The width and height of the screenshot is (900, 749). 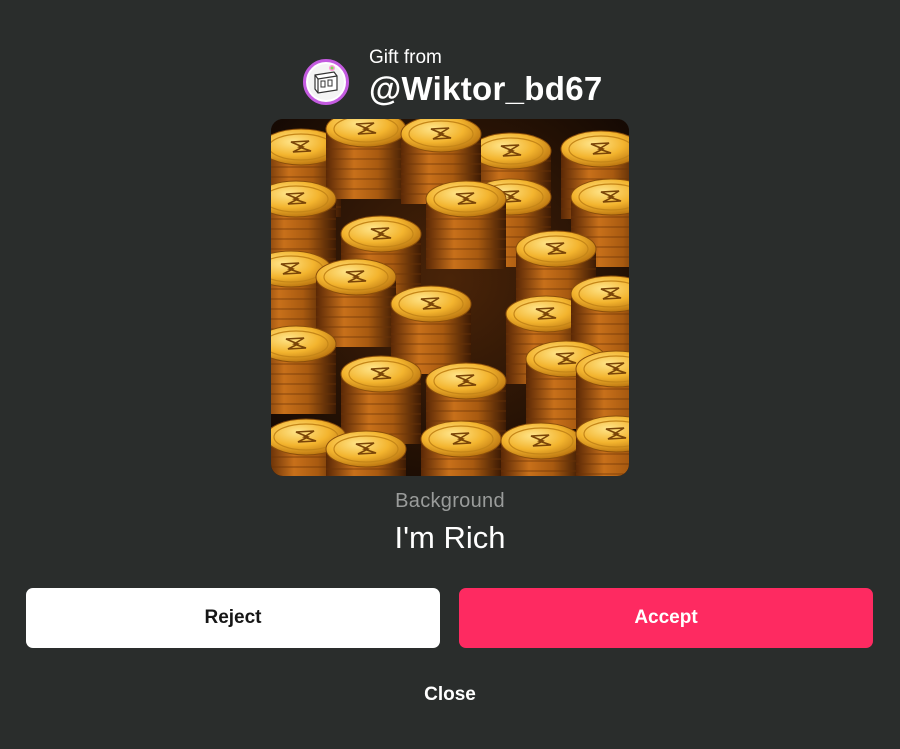 I want to click on gift-sender: Gift from @Wiktor_bd67, so click(x=453, y=78).